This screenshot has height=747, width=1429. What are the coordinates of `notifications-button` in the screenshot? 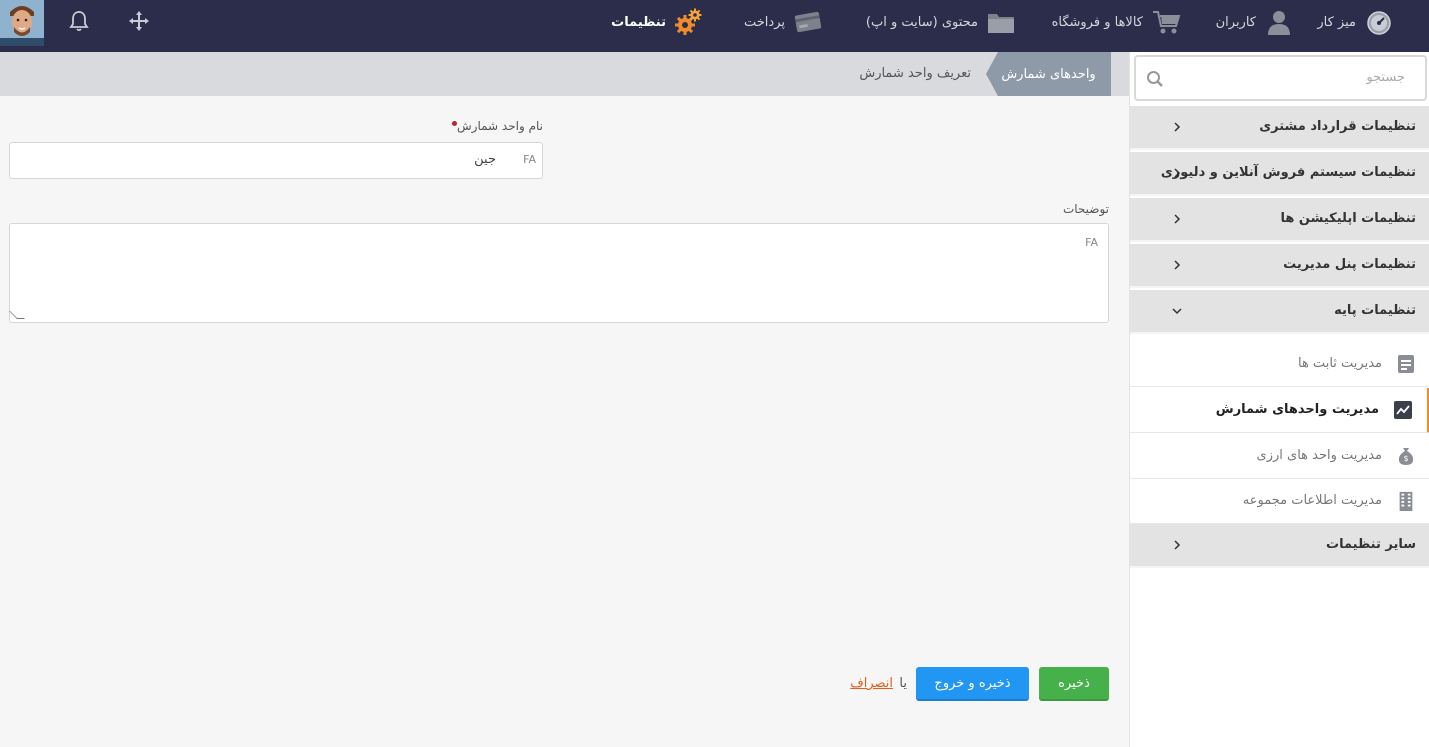 It's located at (79, 21).